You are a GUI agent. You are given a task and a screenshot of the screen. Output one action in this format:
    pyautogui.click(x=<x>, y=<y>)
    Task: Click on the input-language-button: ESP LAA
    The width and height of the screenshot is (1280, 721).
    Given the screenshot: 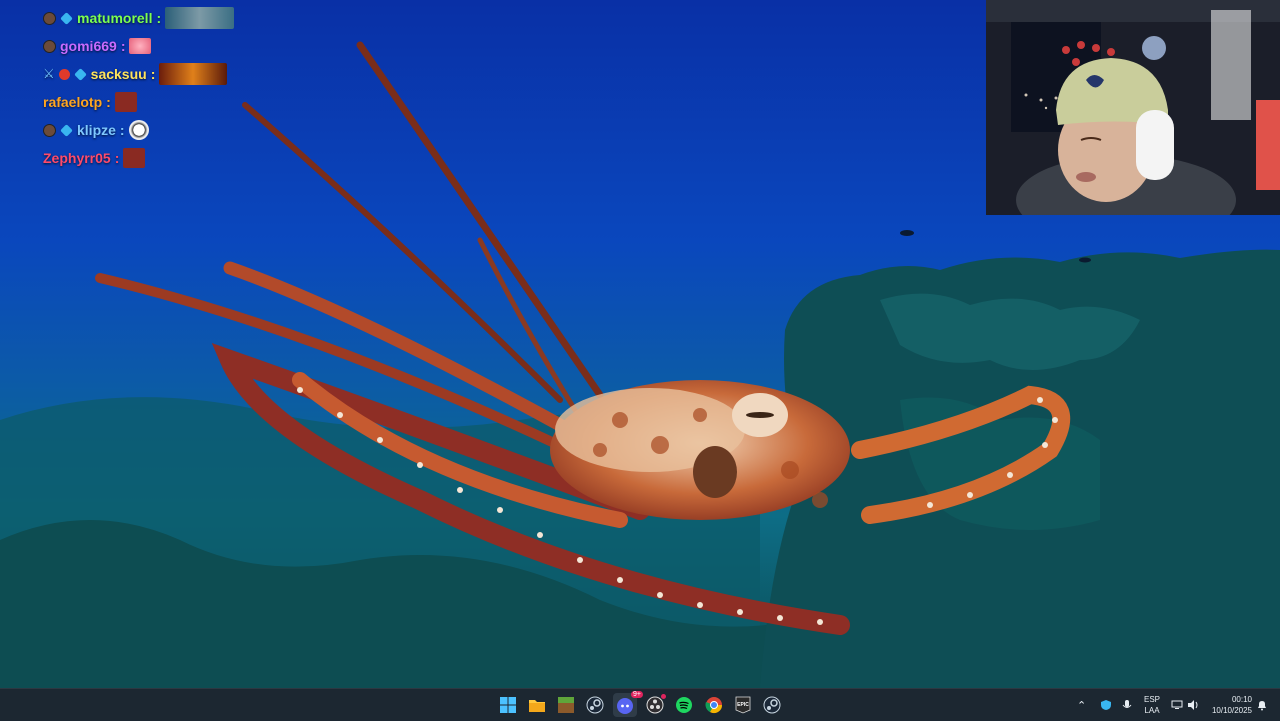 What is the action you would take?
    pyautogui.click(x=1152, y=705)
    